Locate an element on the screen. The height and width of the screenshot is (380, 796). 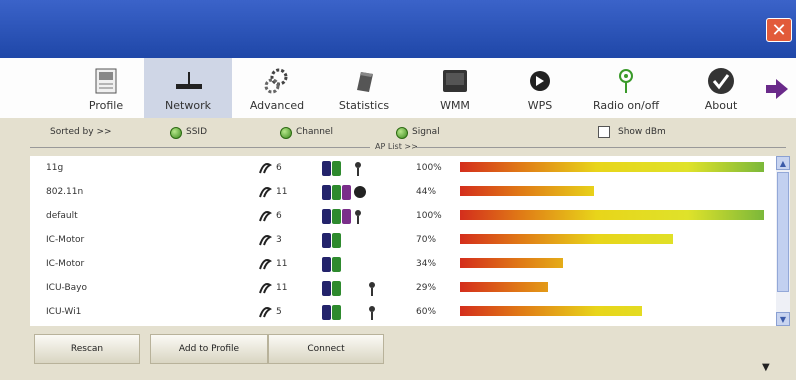
connect-button: Connect is located at coordinates (326, 349).